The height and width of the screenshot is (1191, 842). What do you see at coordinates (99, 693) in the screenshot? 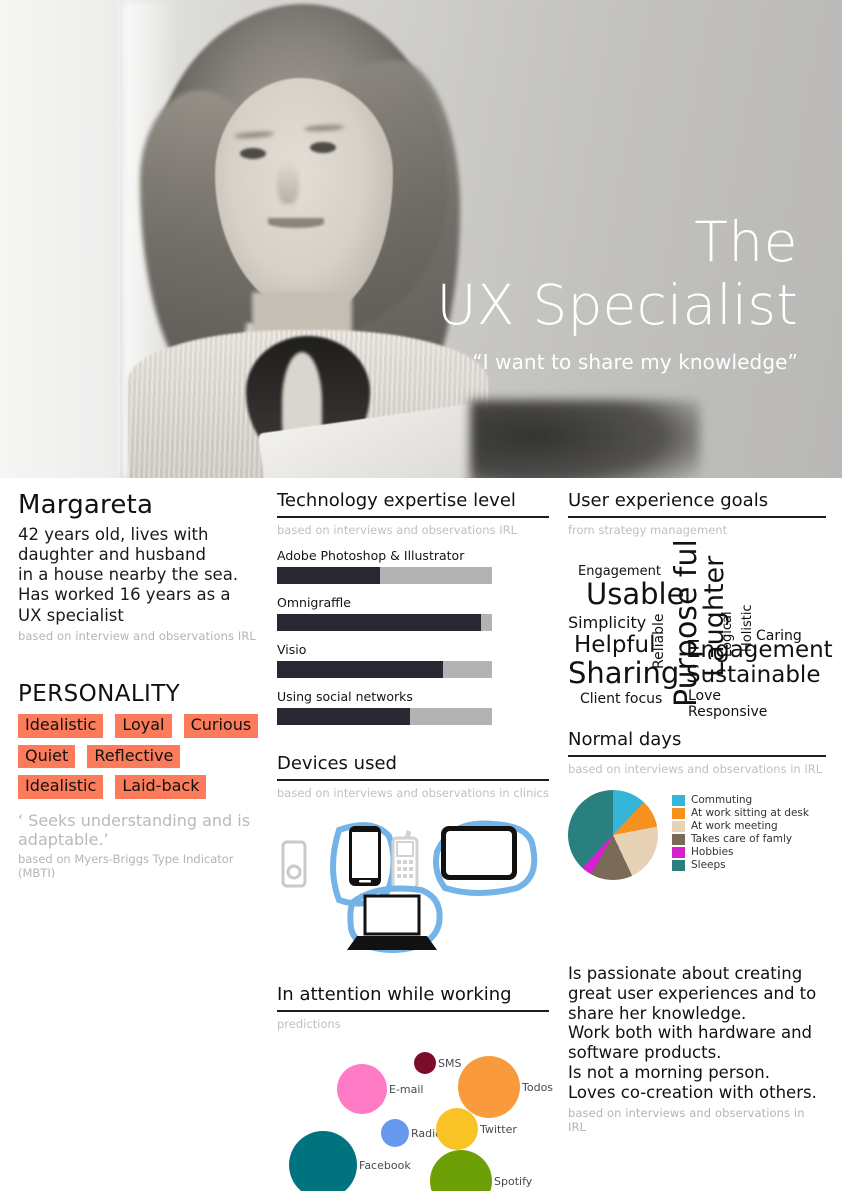
I see `personality-heading: PERSONALITY` at bounding box center [99, 693].